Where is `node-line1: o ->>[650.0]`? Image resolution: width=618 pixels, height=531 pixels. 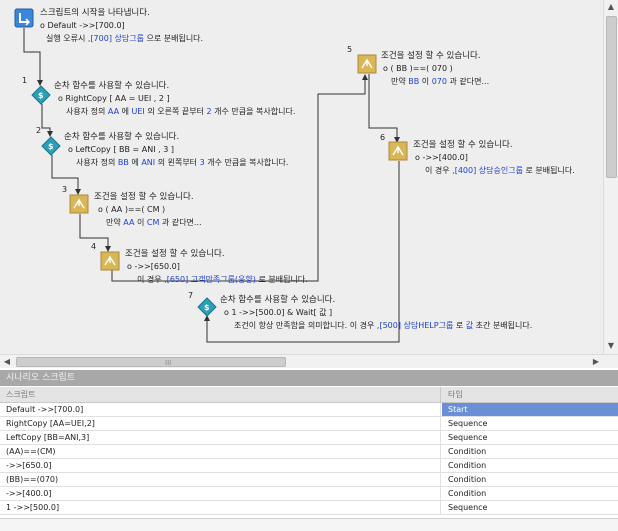 node-line1: o ->>[650.0] is located at coordinates (153, 266).